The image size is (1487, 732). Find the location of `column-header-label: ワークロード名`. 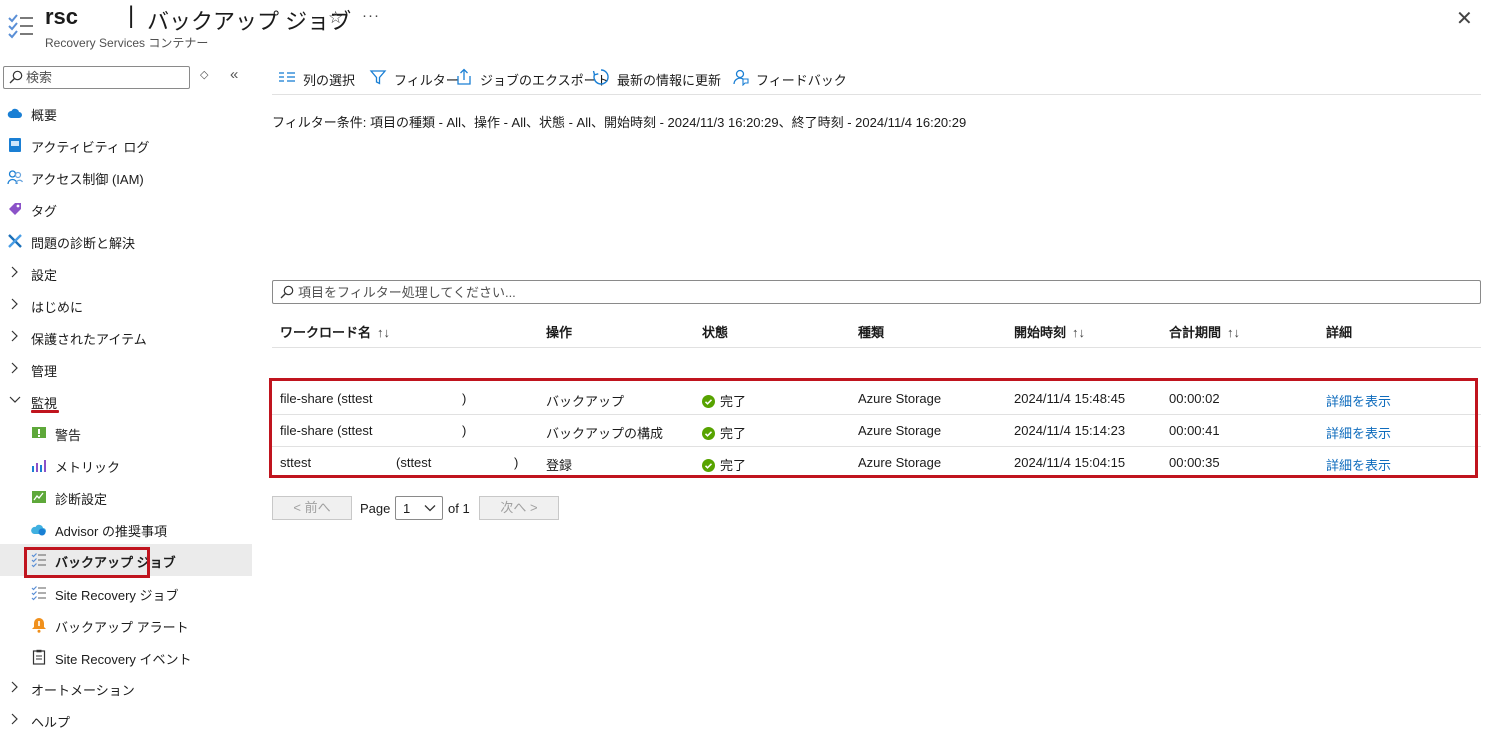

column-header-label: ワークロード名 is located at coordinates (326, 332).